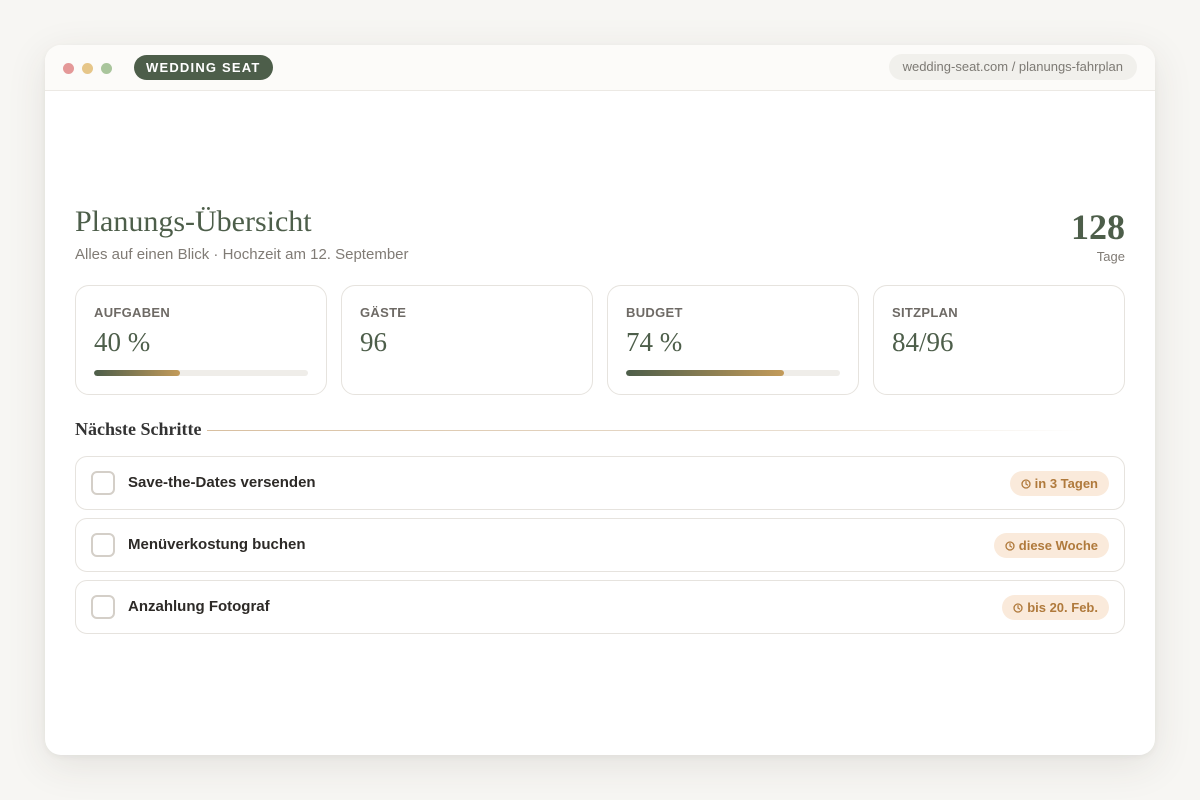 The height and width of the screenshot is (800, 1200). Describe the element at coordinates (600, 607) in the screenshot. I see `task-row: Anzahlung Fotograf bis 20. Feb.` at that location.